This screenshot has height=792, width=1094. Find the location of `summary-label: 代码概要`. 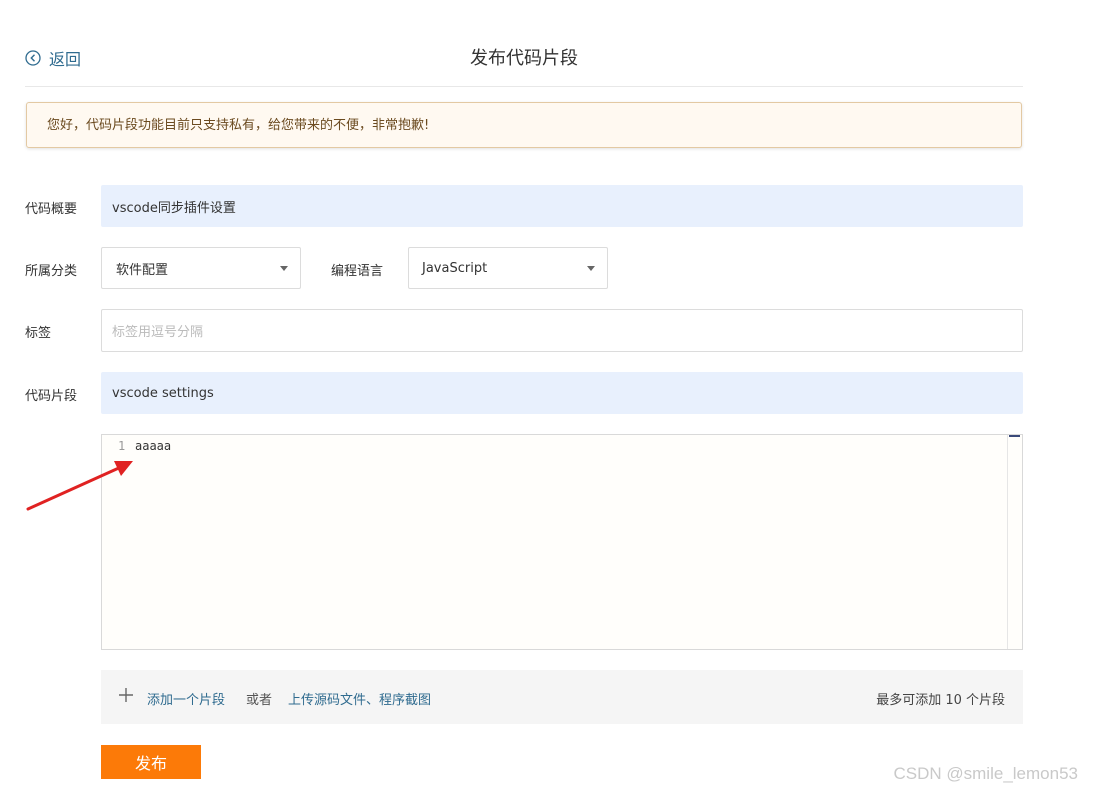

summary-label: 代码概要 is located at coordinates (51, 209).